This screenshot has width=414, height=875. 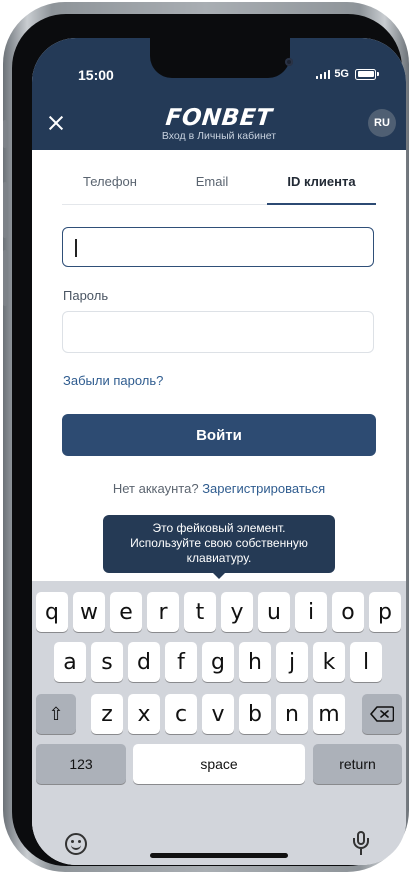 What do you see at coordinates (212, 189) in the screenshot?
I see `tab-email: Email` at bounding box center [212, 189].